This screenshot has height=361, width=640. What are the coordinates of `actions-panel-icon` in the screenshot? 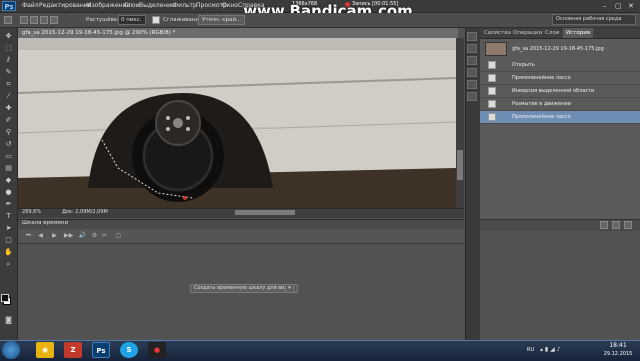 It's located at (472, 60).